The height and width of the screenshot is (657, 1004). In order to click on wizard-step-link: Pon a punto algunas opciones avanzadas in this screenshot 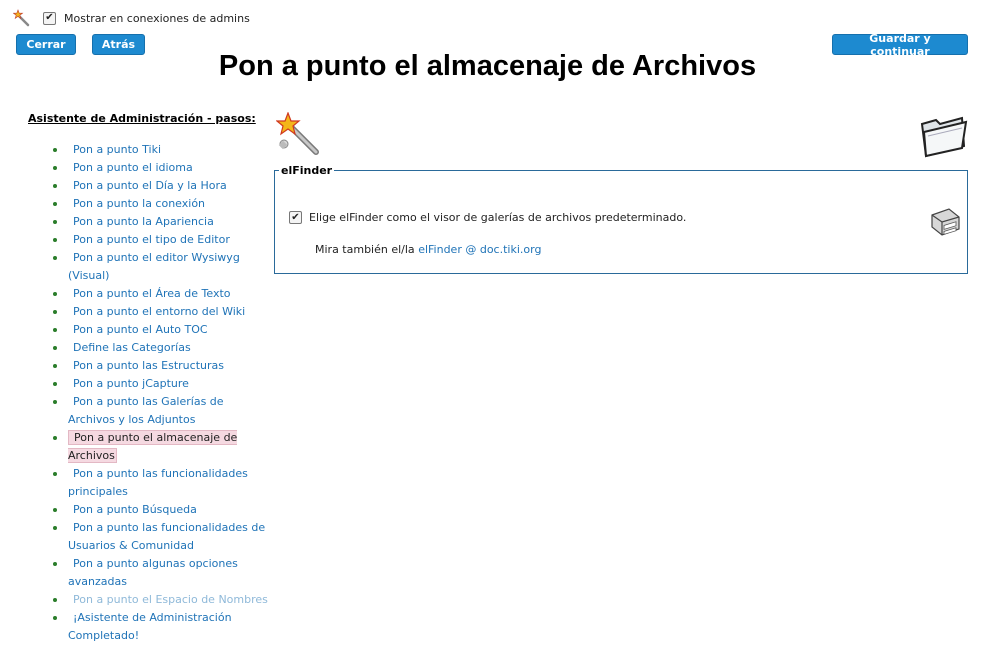, I will do `click(153, 572)`.